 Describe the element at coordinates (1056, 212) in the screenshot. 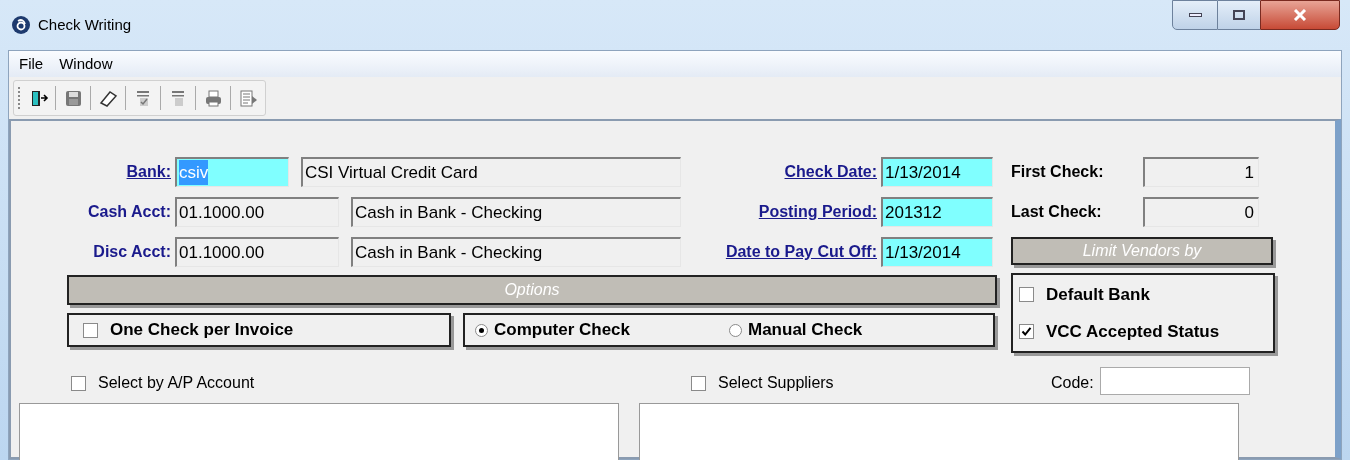

I see `field-label: Last Check:` at that location.